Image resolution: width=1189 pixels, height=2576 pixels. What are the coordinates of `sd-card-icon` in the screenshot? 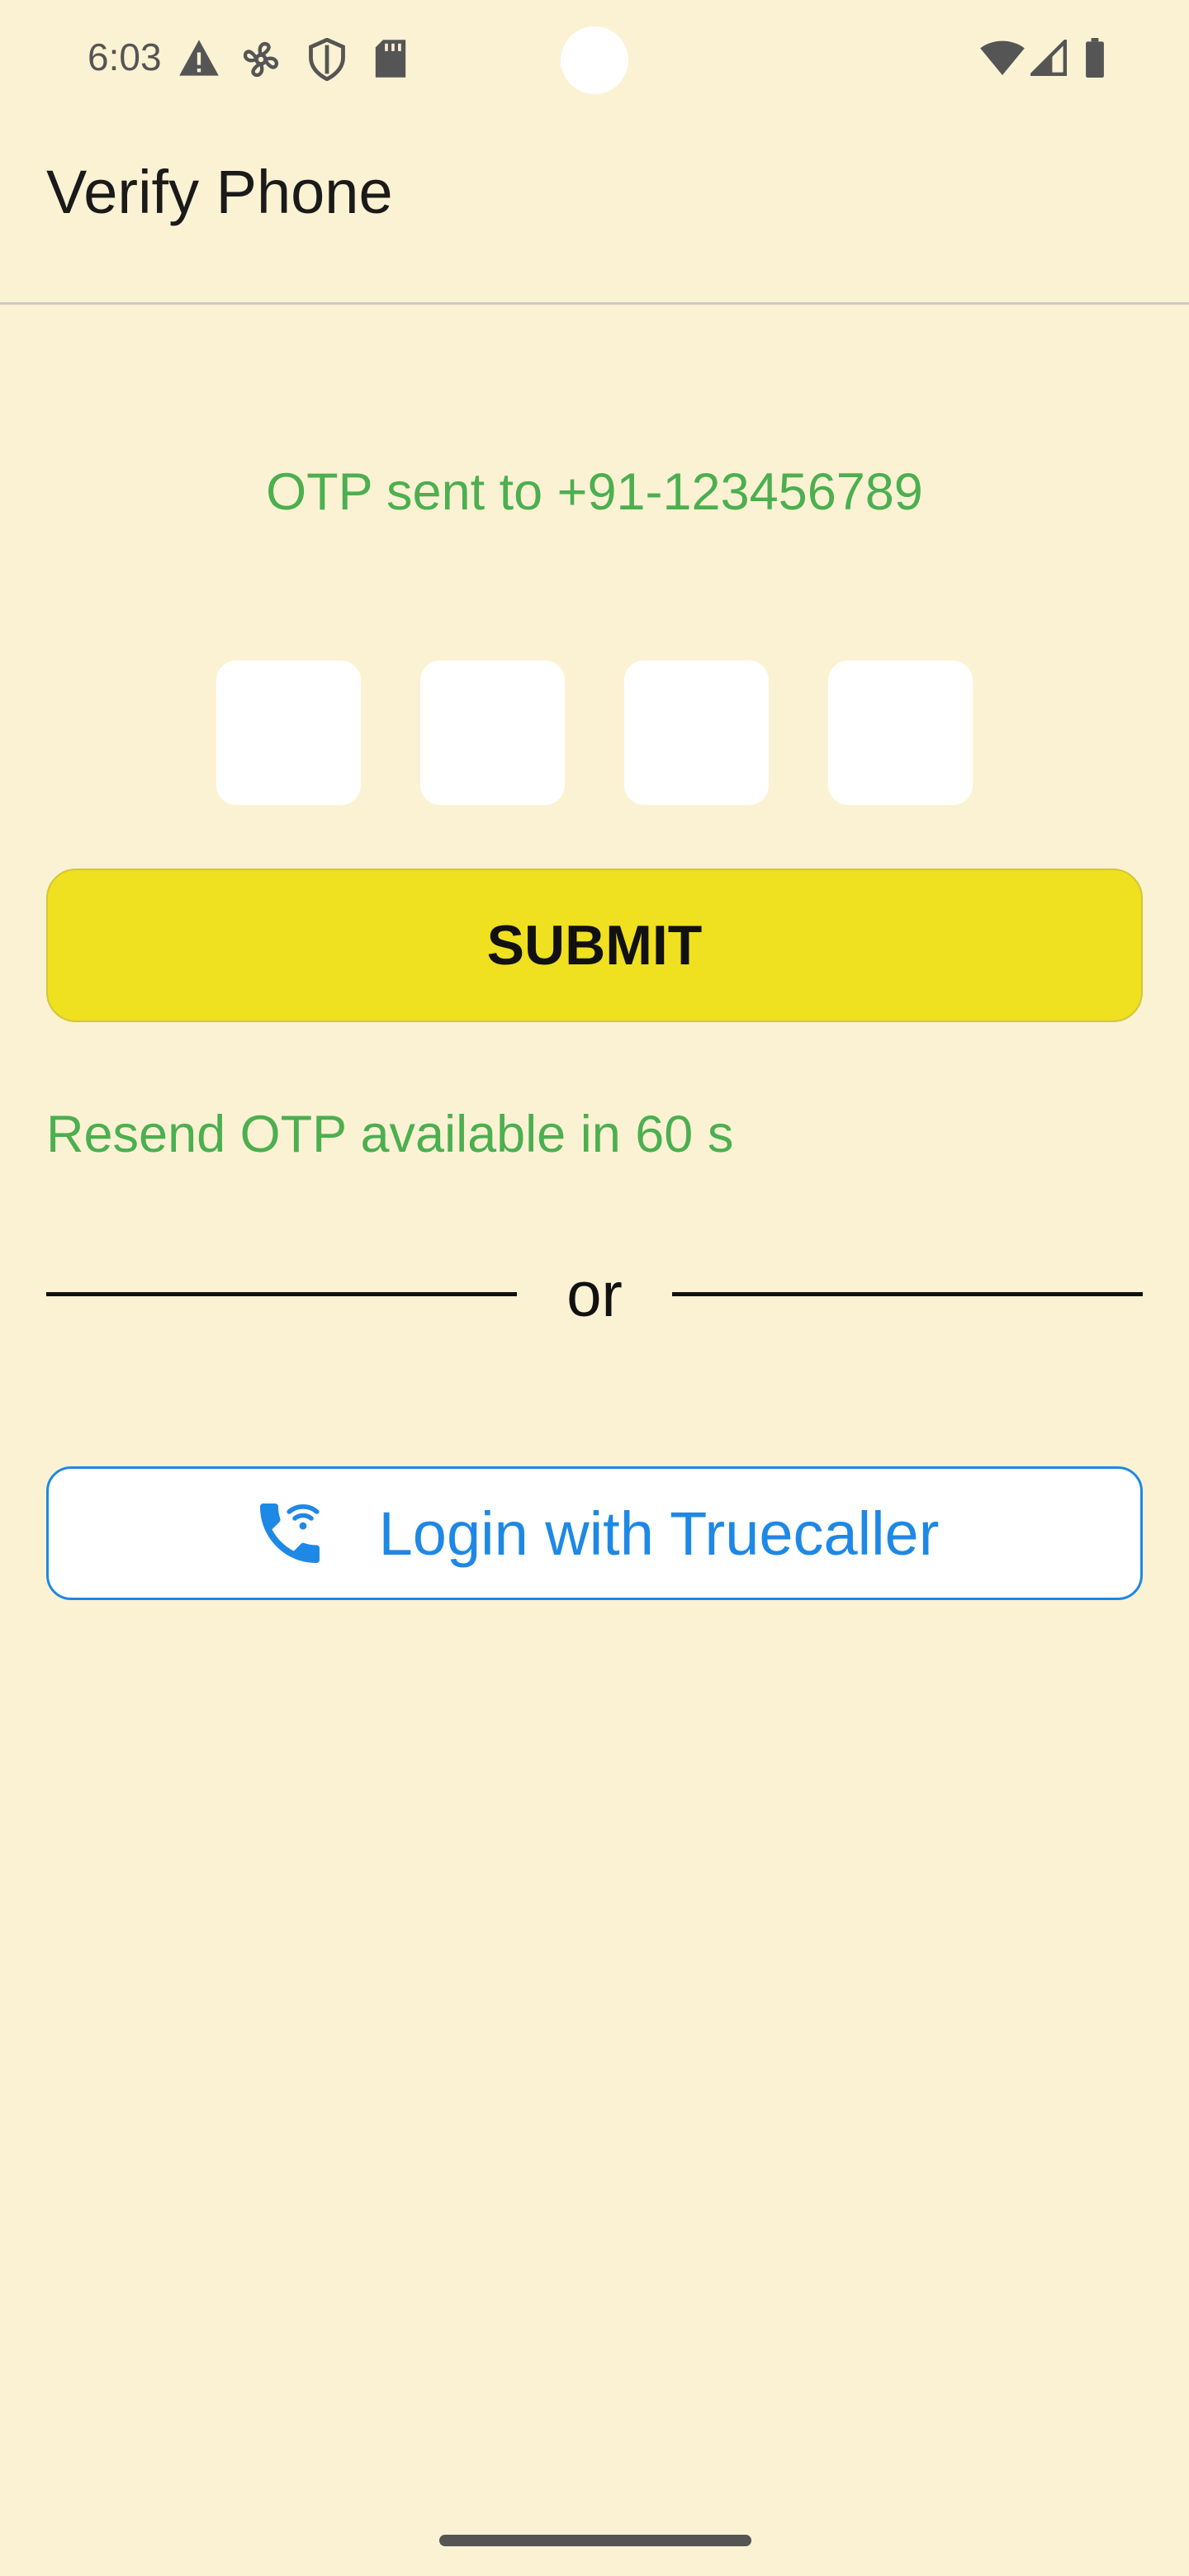 It's located at (390, 59).